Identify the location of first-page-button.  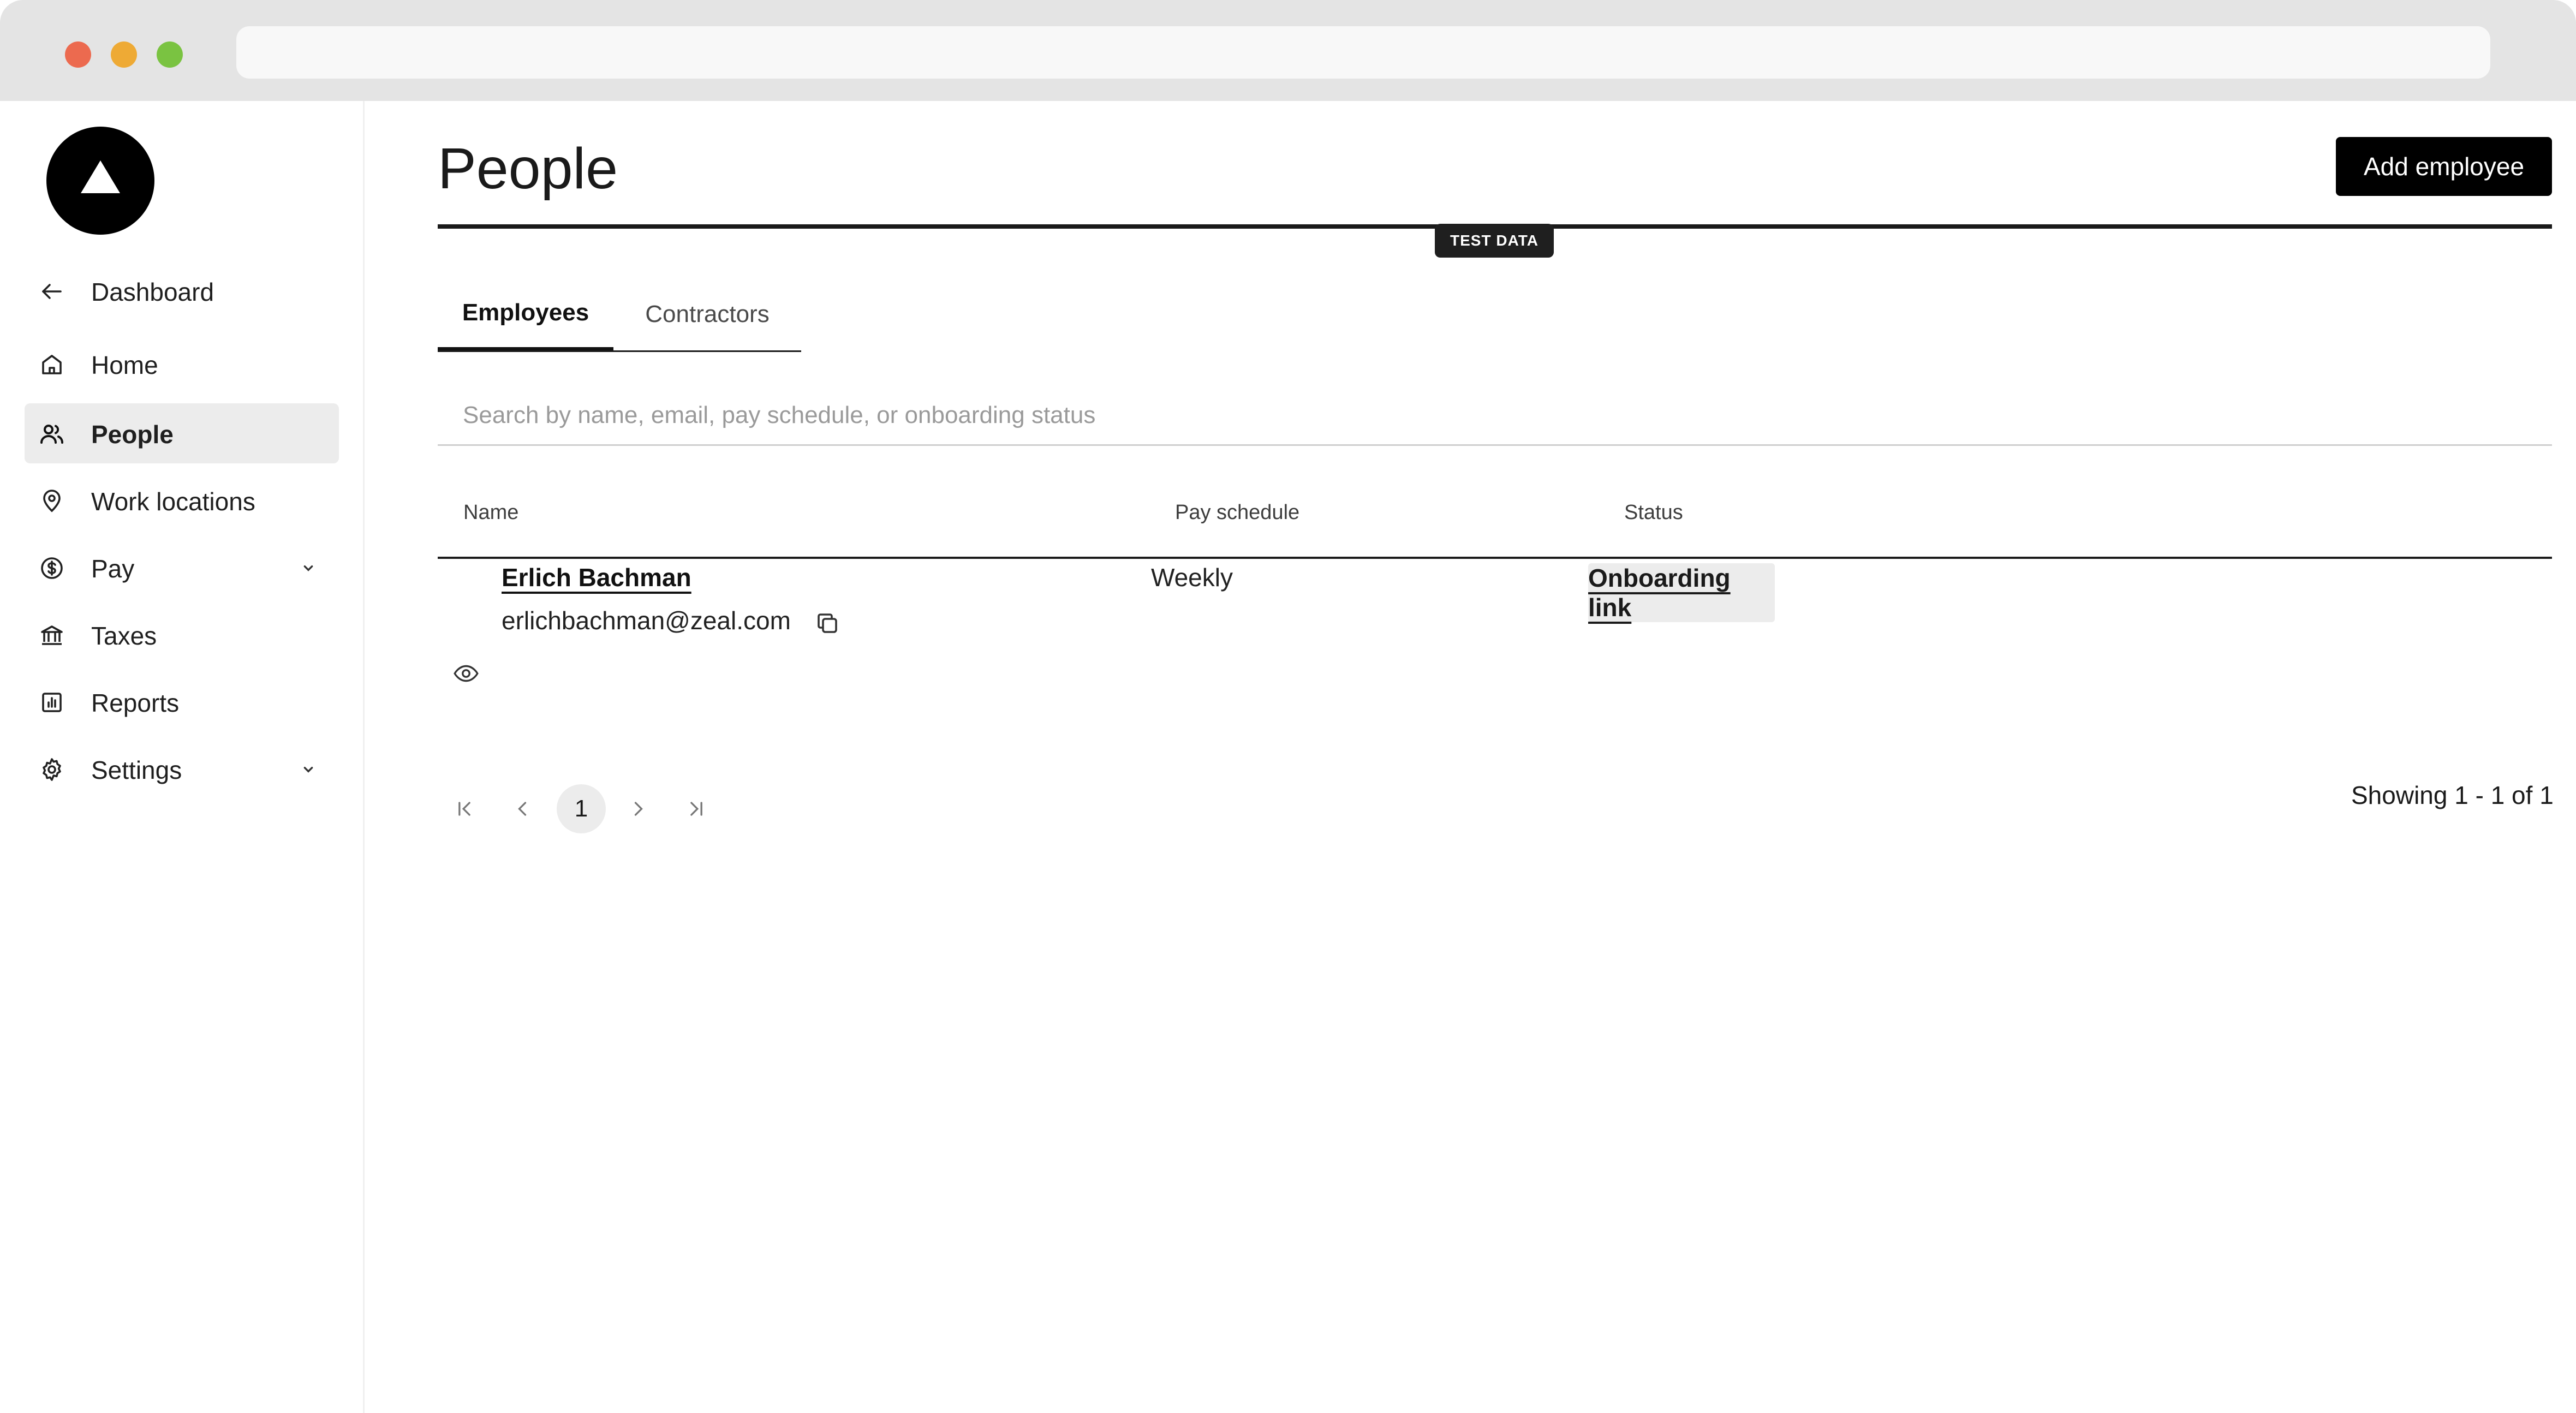
(464, 808).